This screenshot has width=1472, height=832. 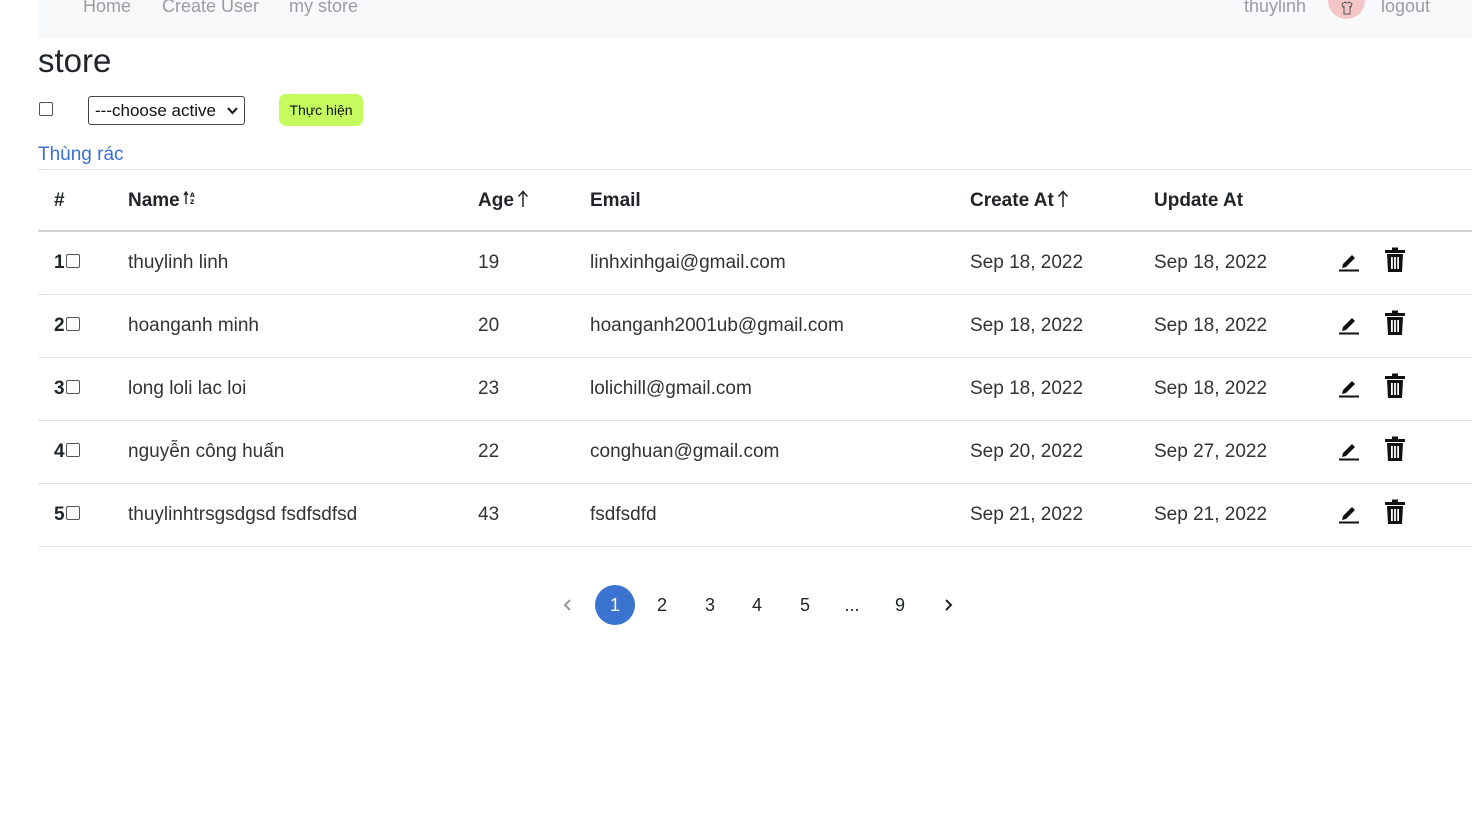 What do you see at coordinates (489, 514) in the screenshot?
I see `cell-age: 43` at bounding box center [489, 514].